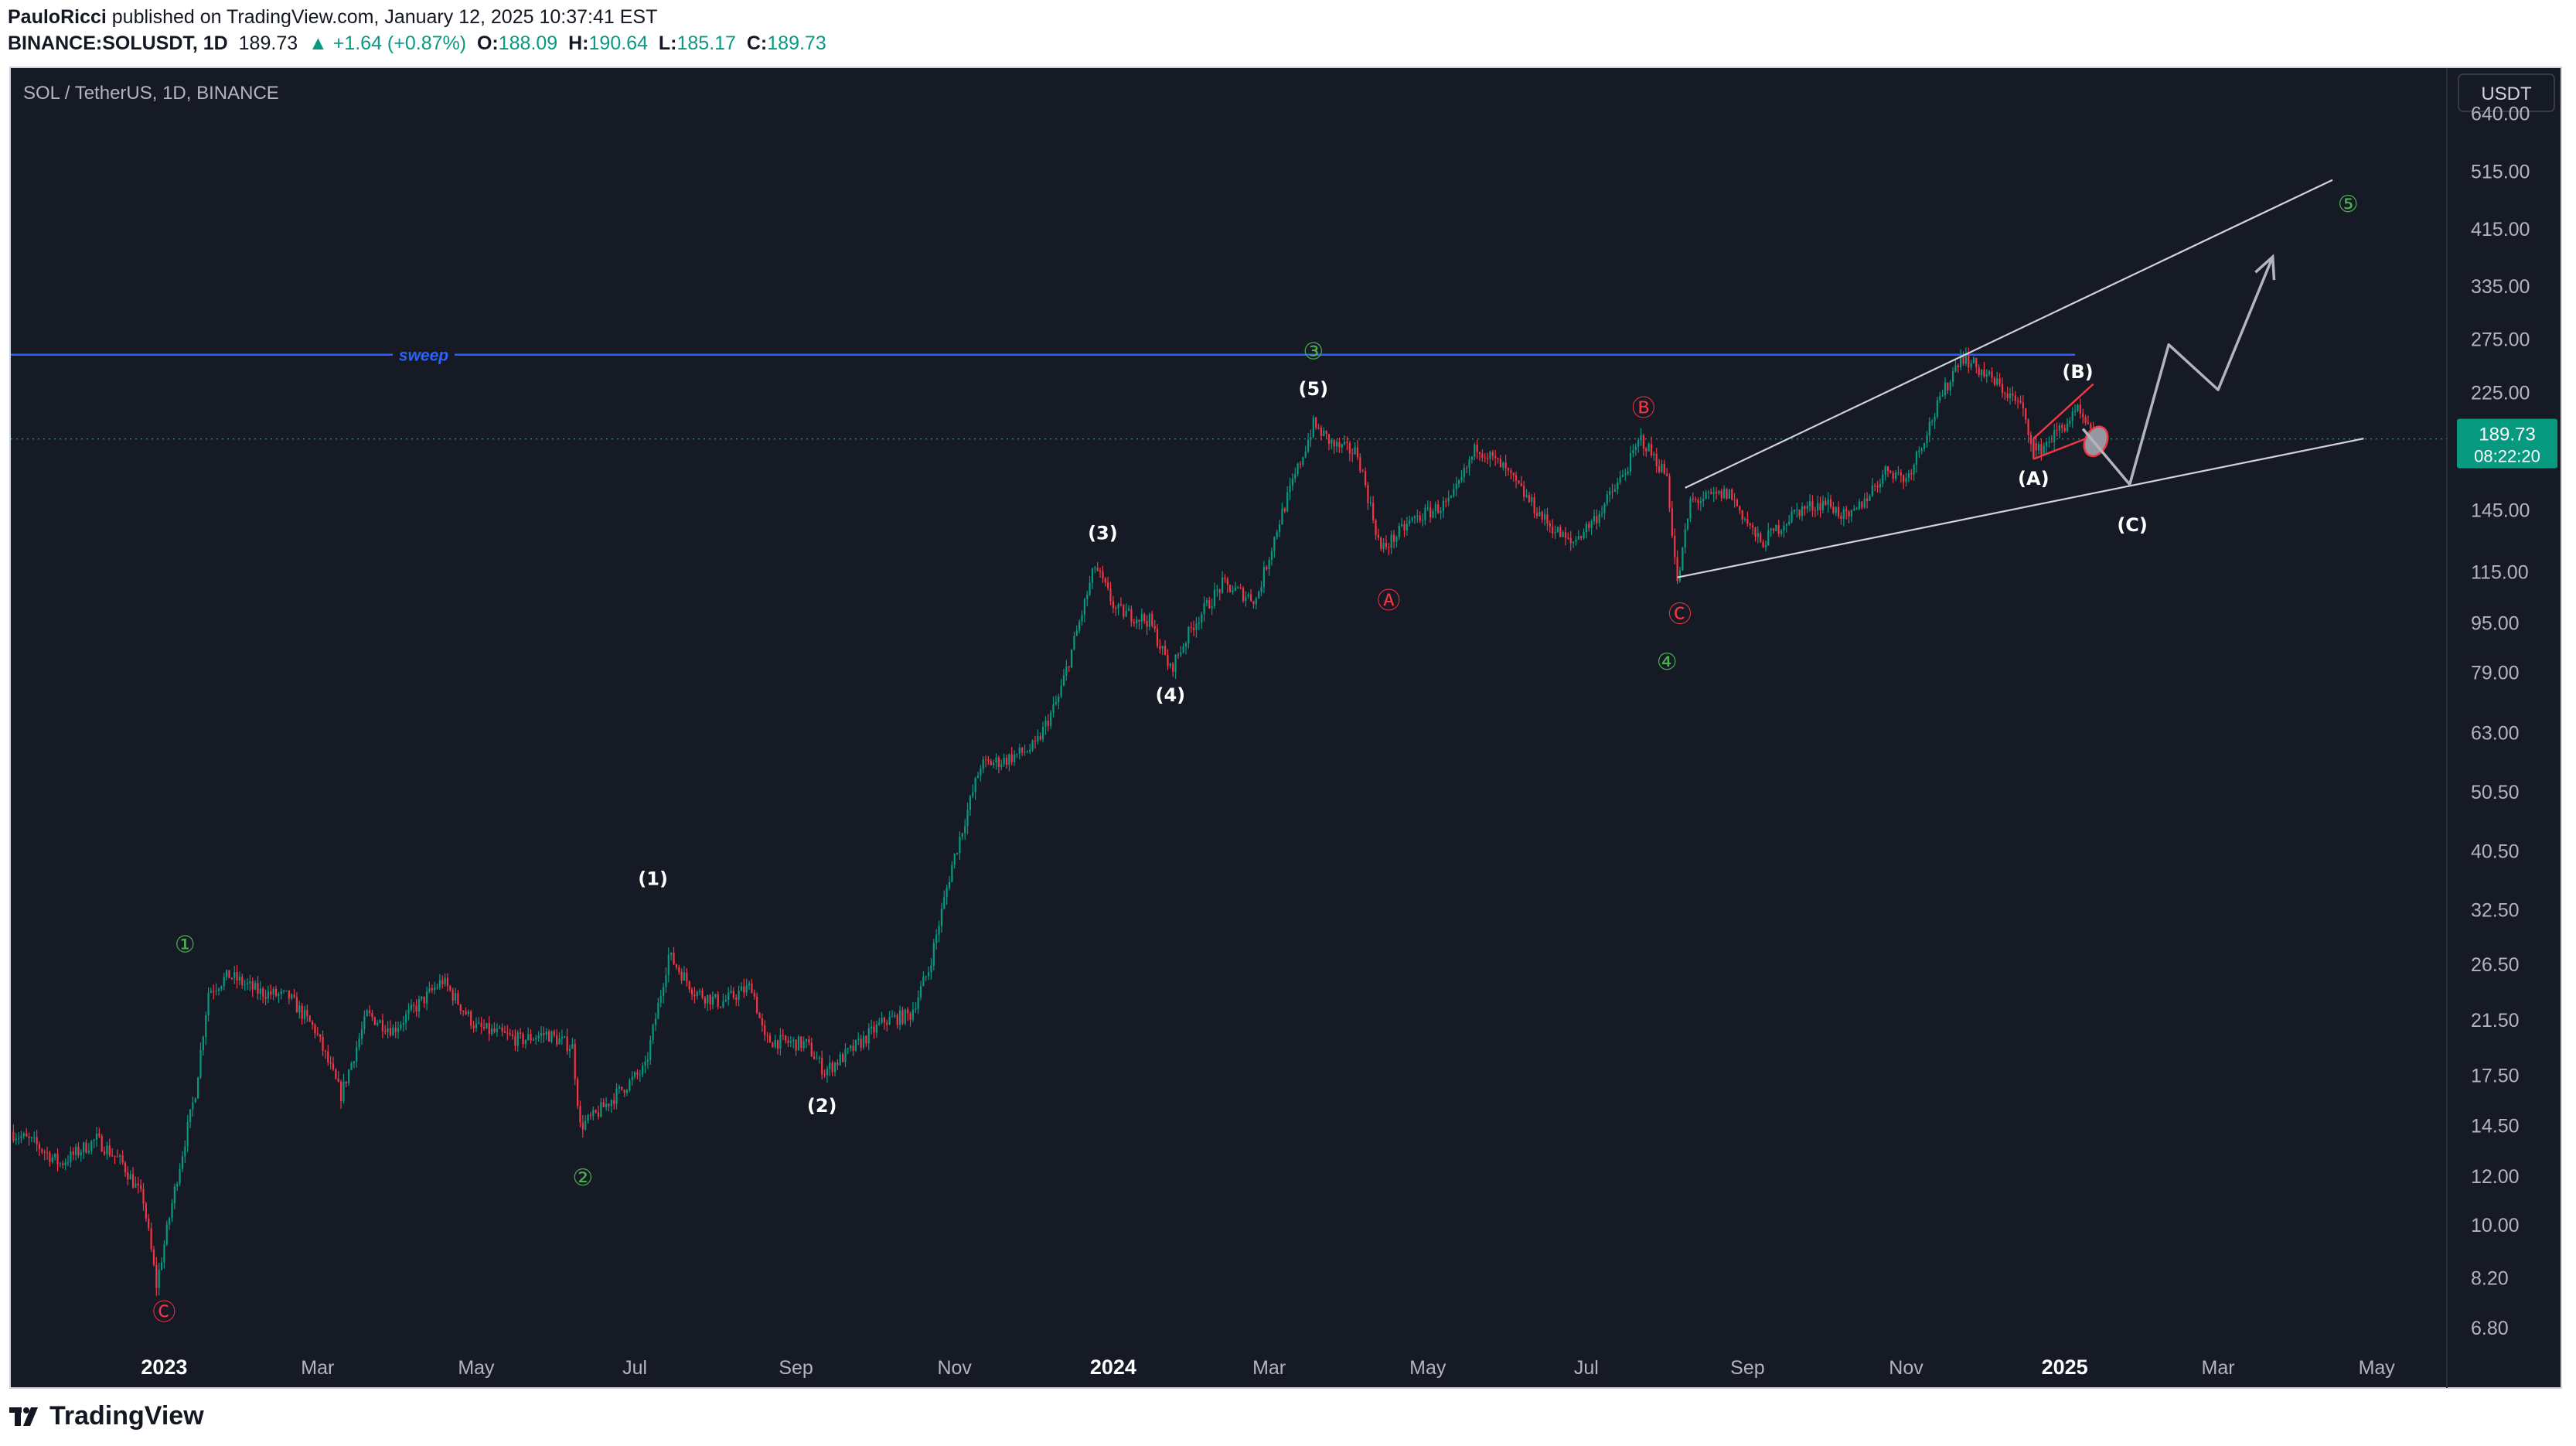 This screenshot has height=1446, width=2576. What do you see at coordinates (2495, 1021) in the screenshot?
I see `y-tick-label: 21.50` at bounding box center [2495, 1021].